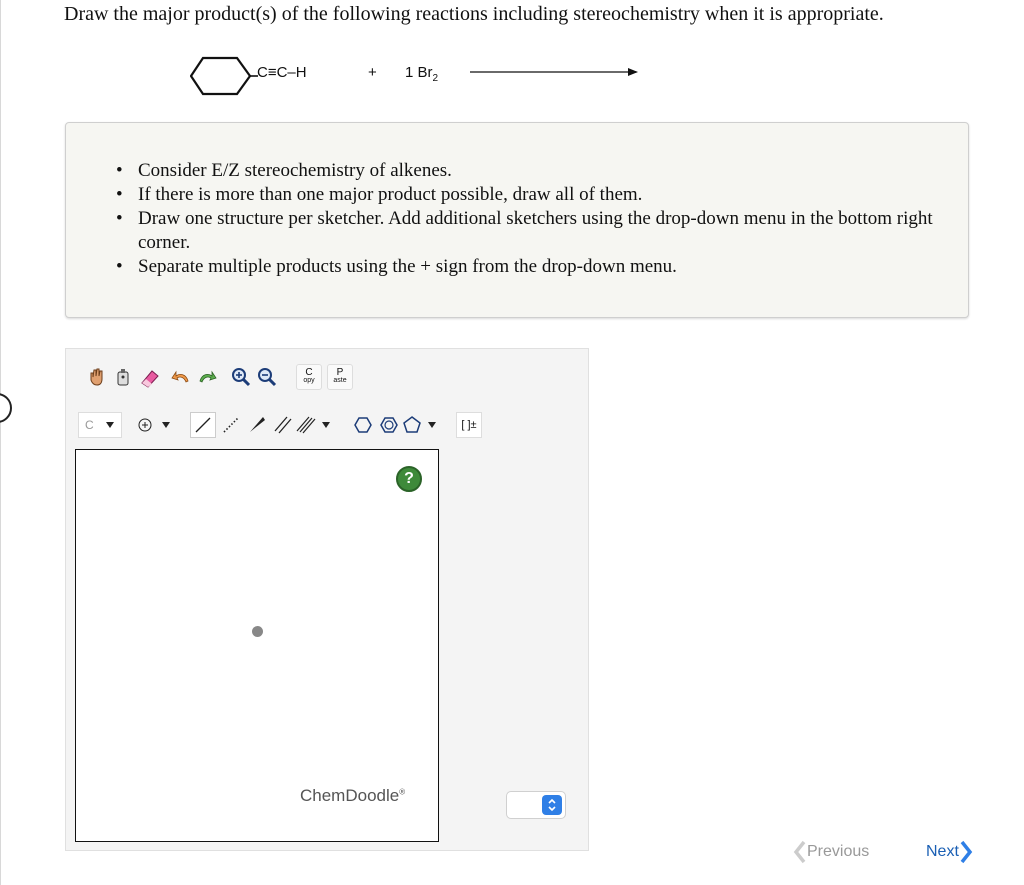 The height and width of the screenshot is (885, 1024). I want to click on hand-tool-icon, so click(97, 377).